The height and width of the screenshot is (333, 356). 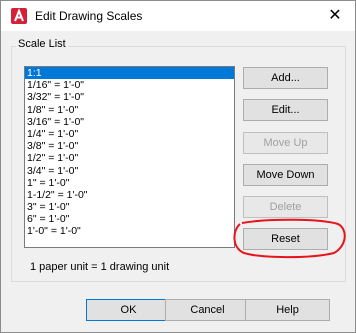 I want to click on scale-list-item: 3" = 1'-0", so click(x=129, y=207).